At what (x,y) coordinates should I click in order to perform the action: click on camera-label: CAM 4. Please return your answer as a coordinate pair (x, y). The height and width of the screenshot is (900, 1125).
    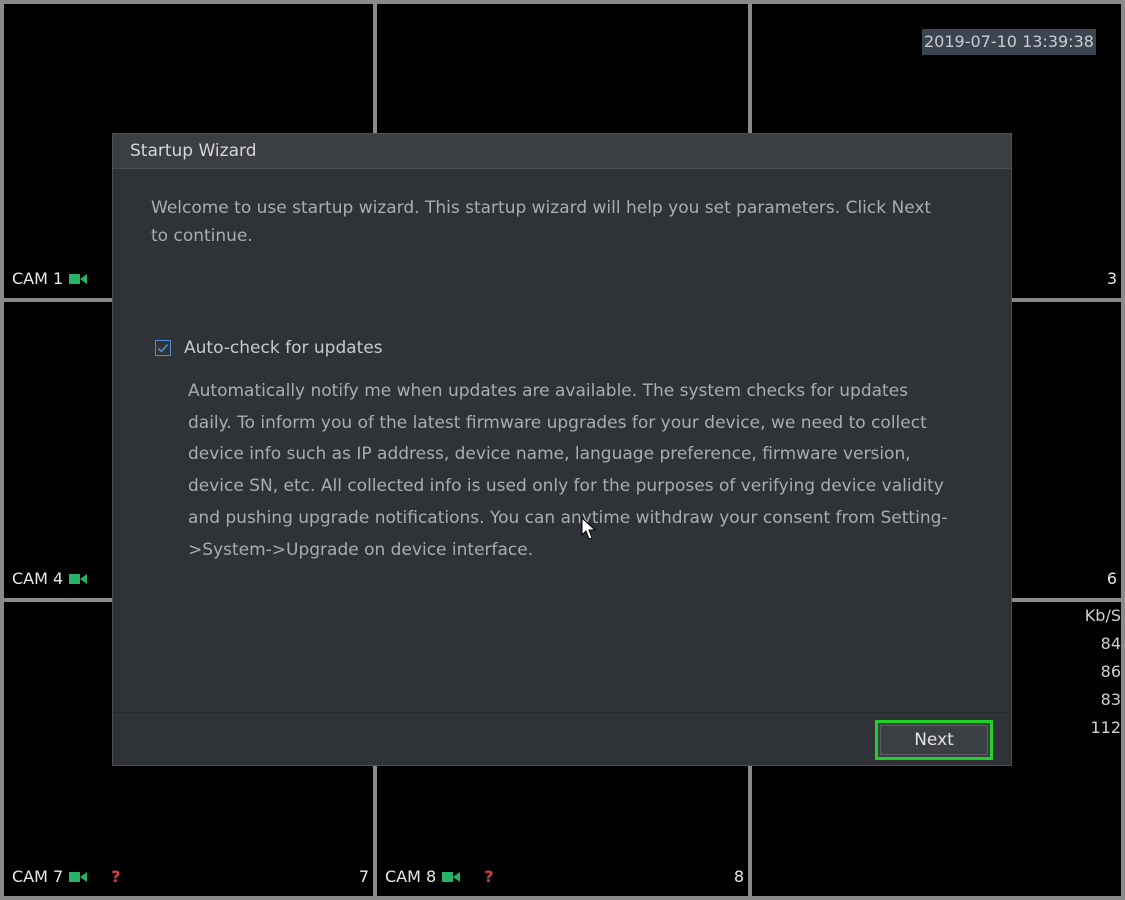
    Looking at the image, I should click on (50, 578).